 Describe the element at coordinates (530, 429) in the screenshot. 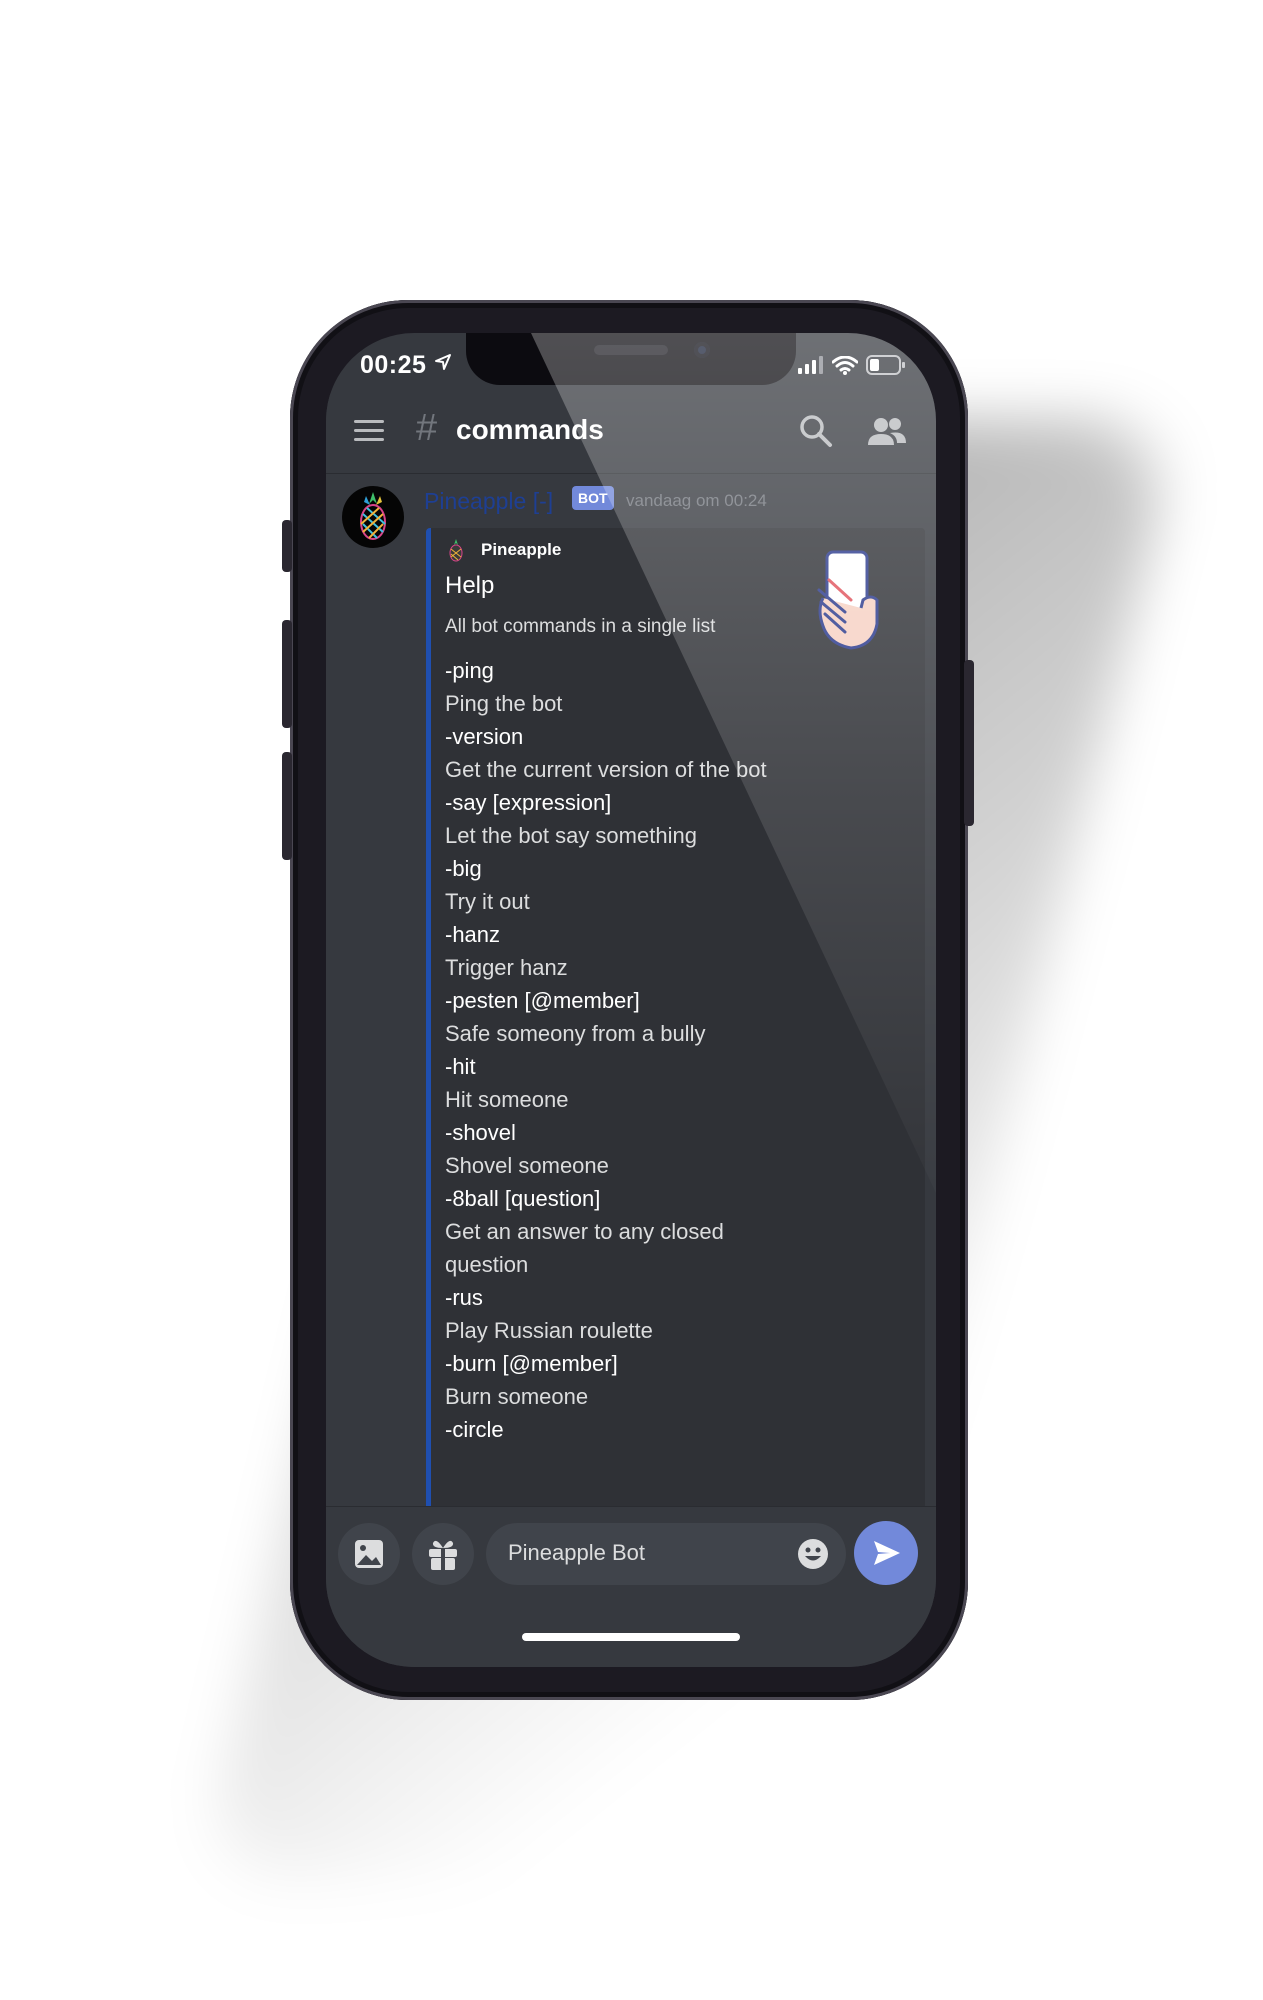

I see `channel-title: commands` at that location.